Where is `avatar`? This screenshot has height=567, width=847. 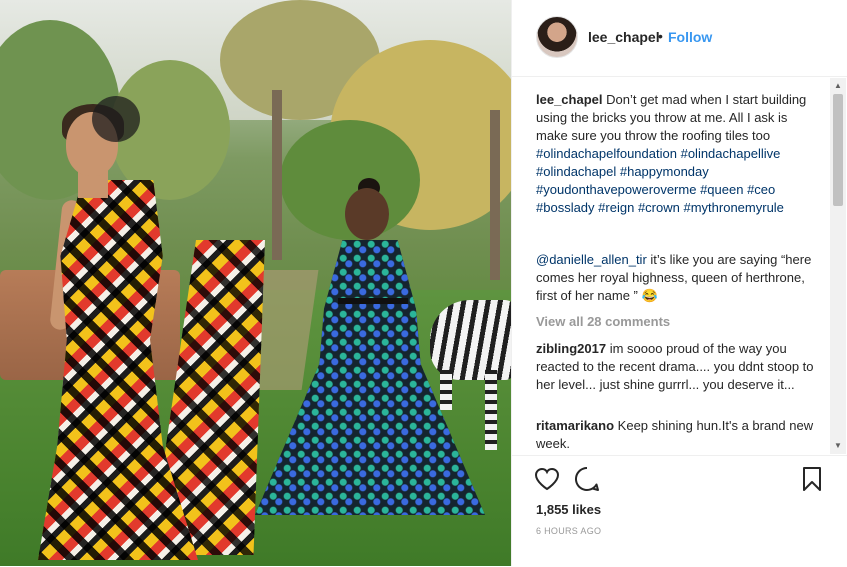
avatar is located at coordinates (557, 37).